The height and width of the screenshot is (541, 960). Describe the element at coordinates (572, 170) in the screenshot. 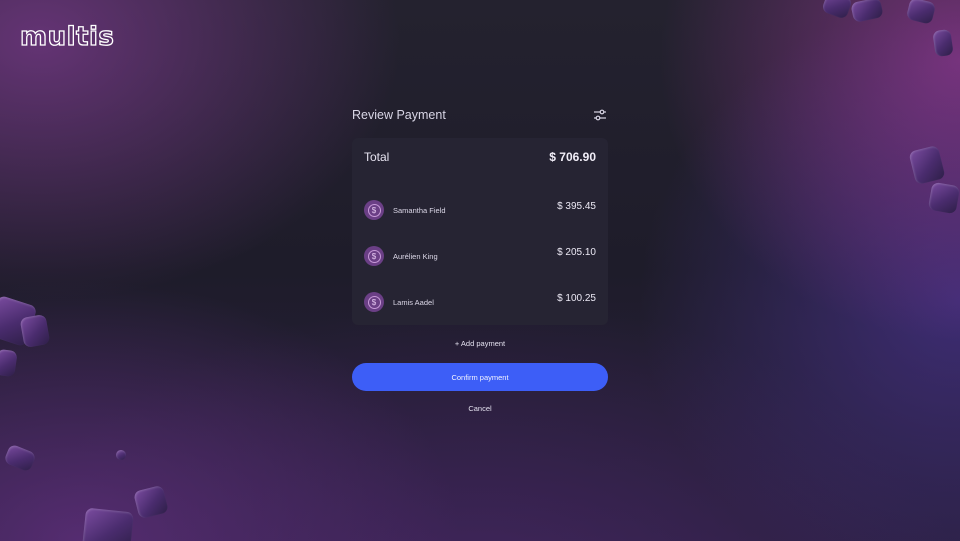

I see `total-amount-sub-bar` at that location.